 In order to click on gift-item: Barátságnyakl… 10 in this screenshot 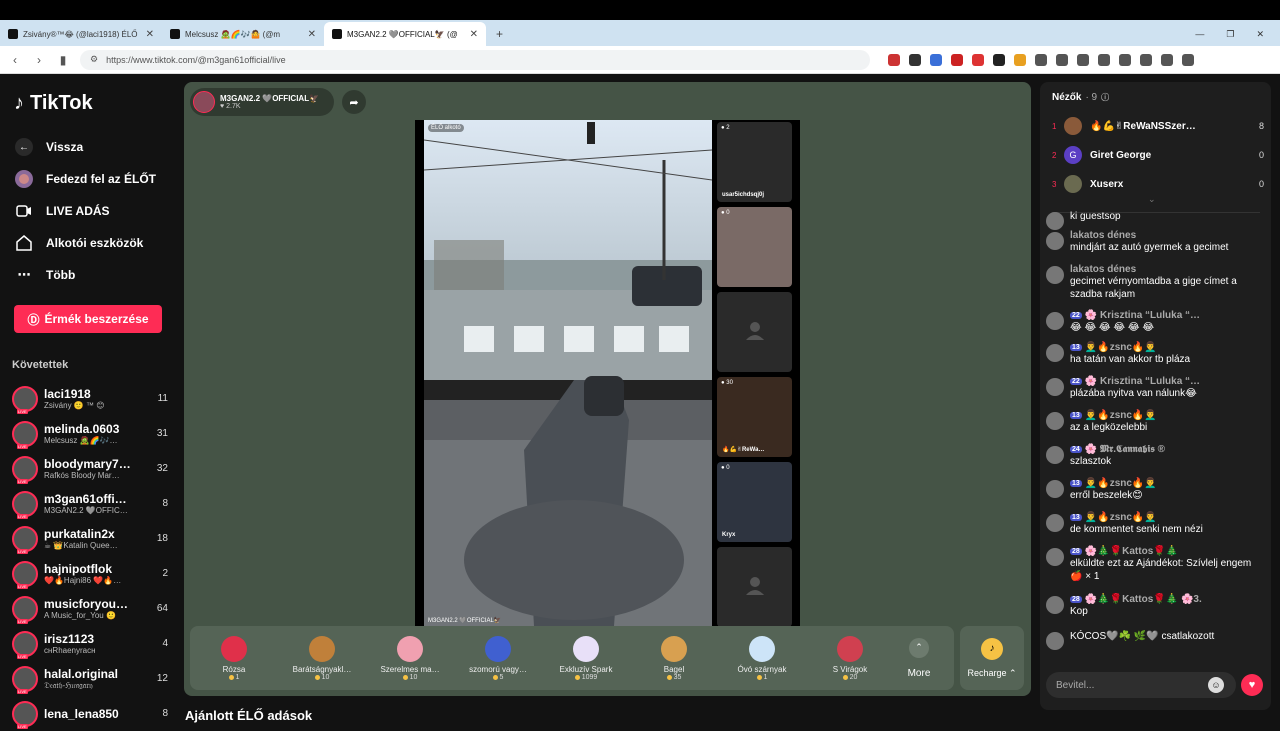, I will do `click(322, 658)`.